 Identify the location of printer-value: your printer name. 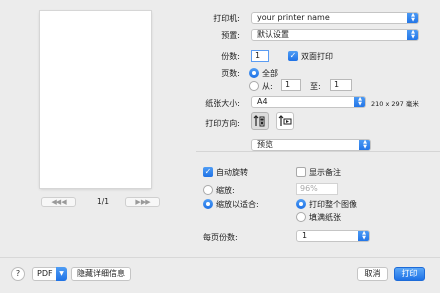
(293, 17).